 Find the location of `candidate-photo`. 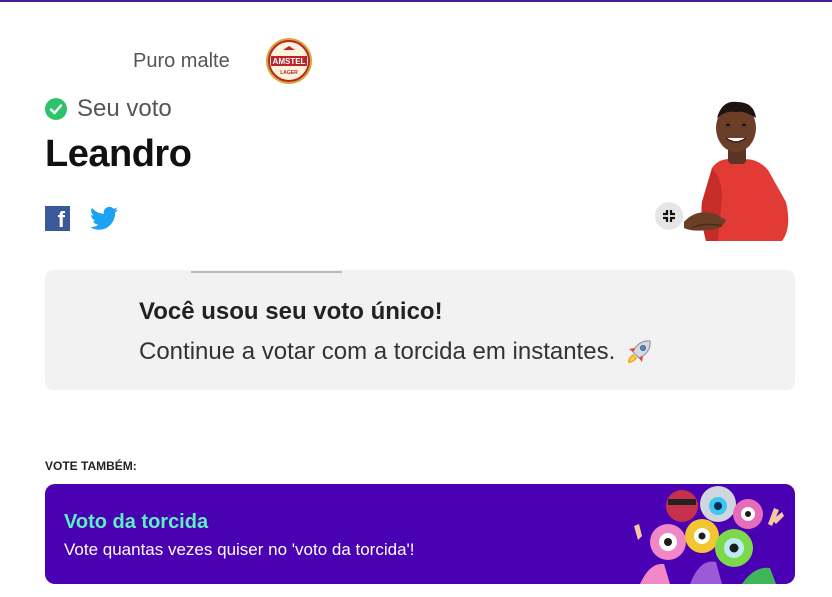

candidate-photo is located at coordinates (736, 171).